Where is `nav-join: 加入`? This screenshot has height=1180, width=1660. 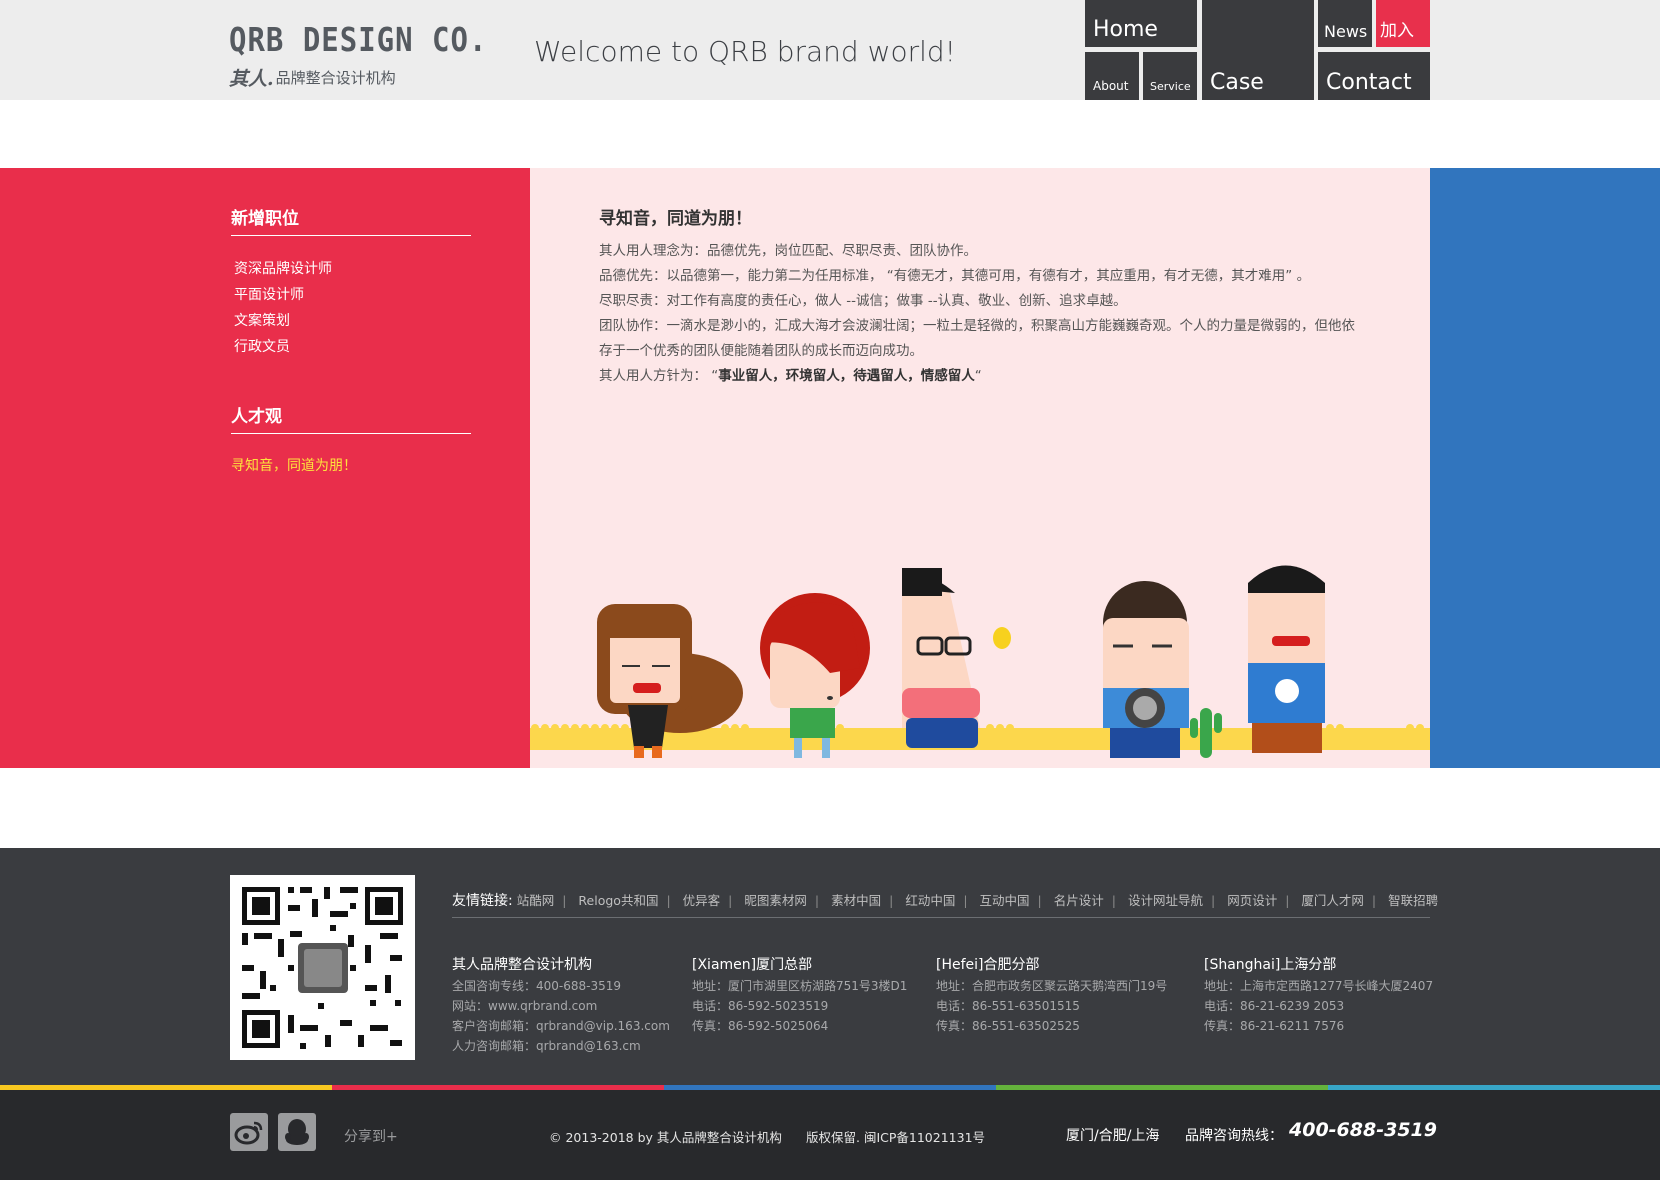
nav-join: 加入 is located at coordinates (1403, 23).